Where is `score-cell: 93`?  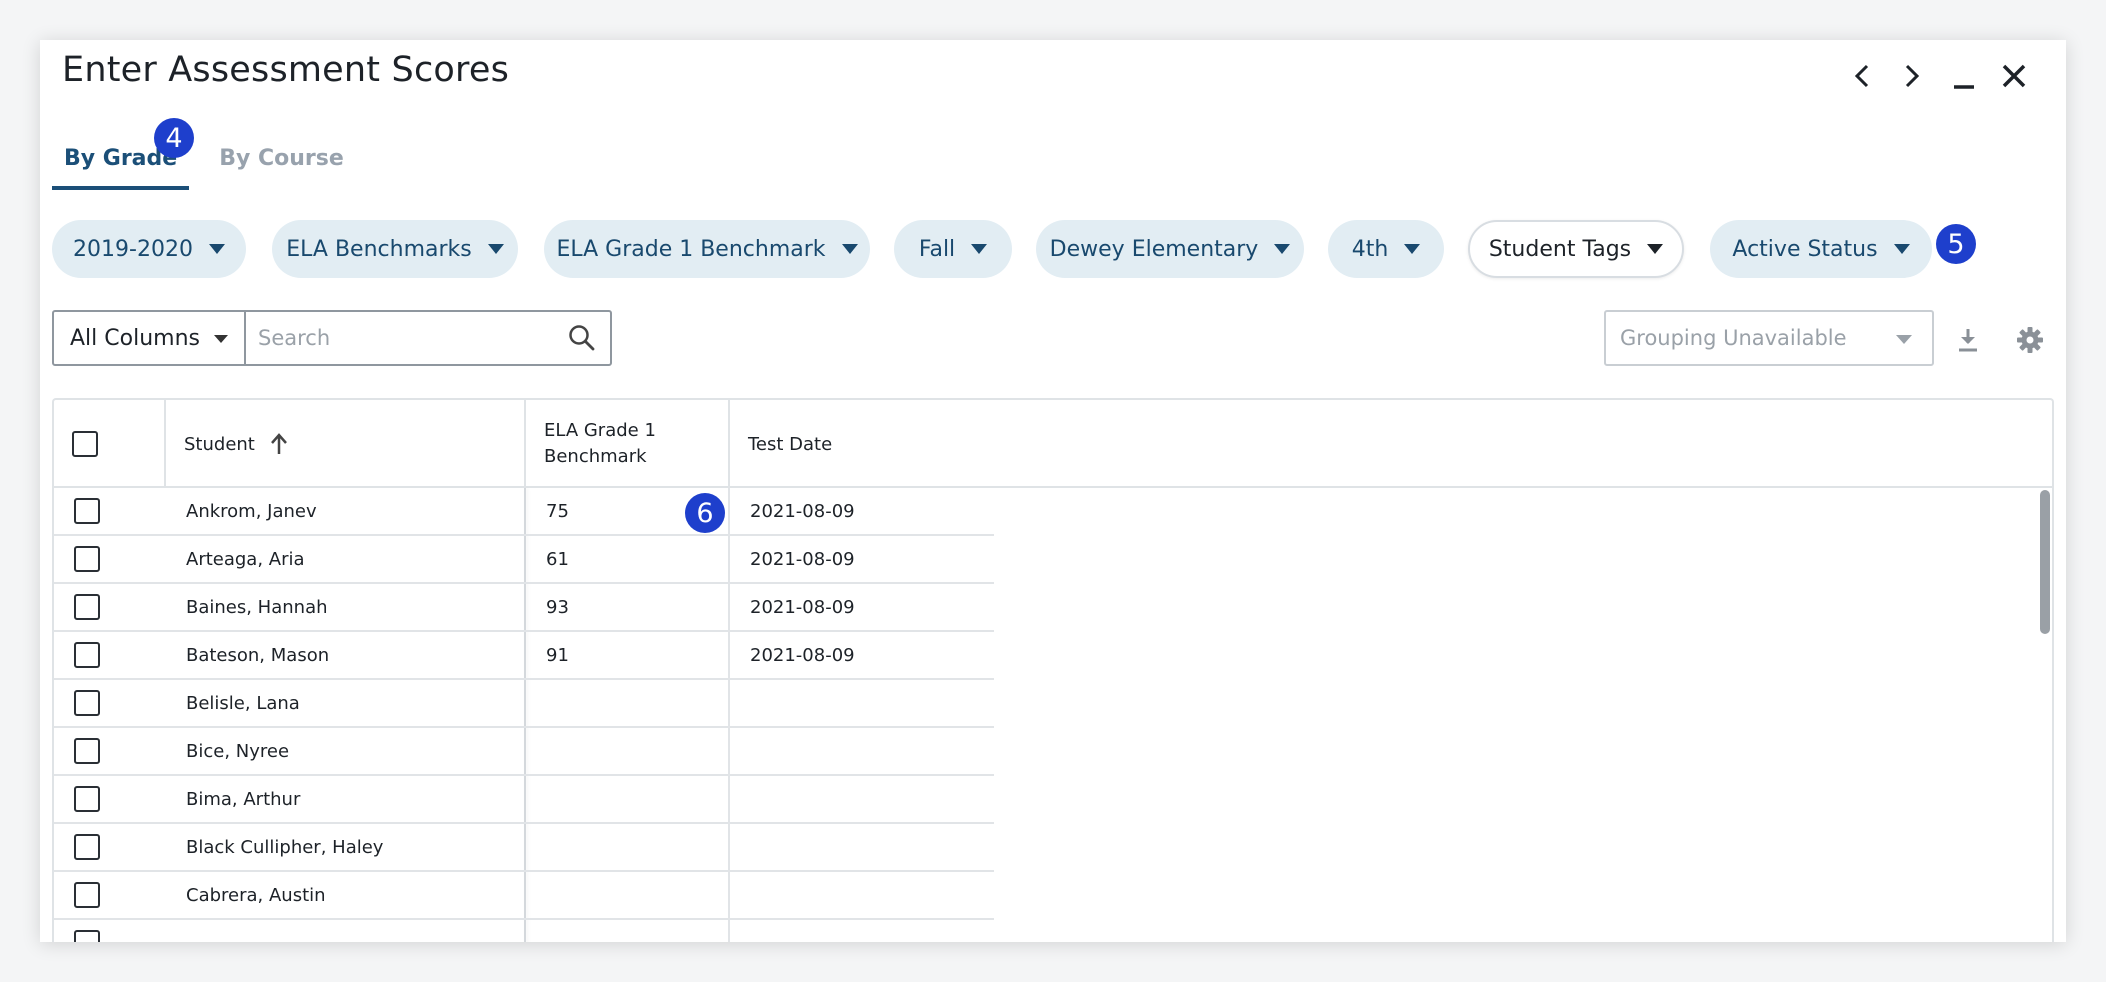 score-cell: 93 is located at coordinates (636, 607).